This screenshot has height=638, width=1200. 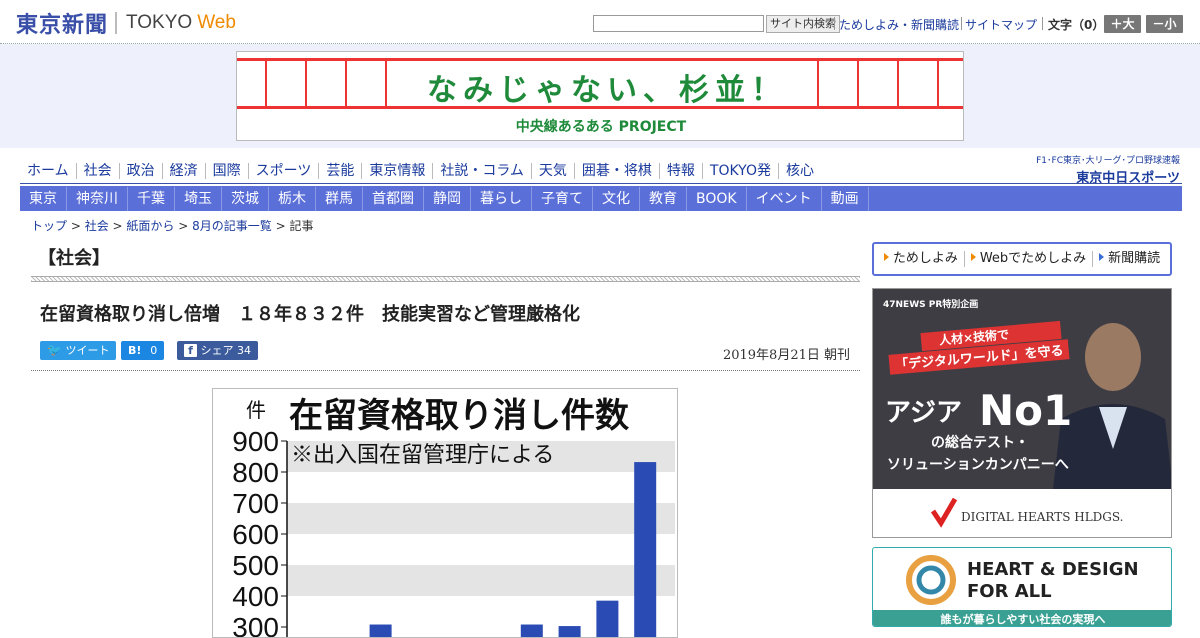 I want to click on logo-jp: 東京新聞, so click(x=62, y=25).